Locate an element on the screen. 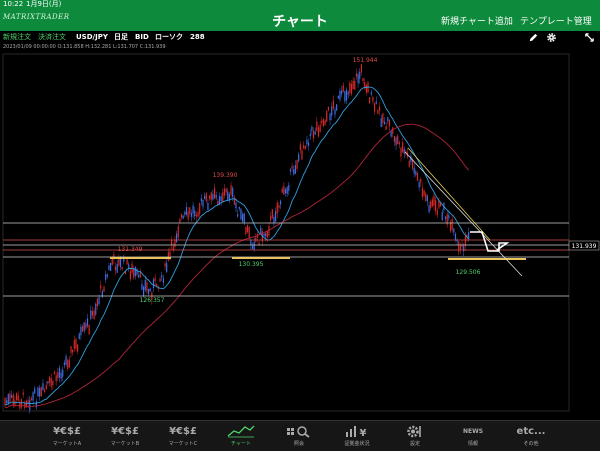  label-129: 129.506 is located at coordinates (468, 272).